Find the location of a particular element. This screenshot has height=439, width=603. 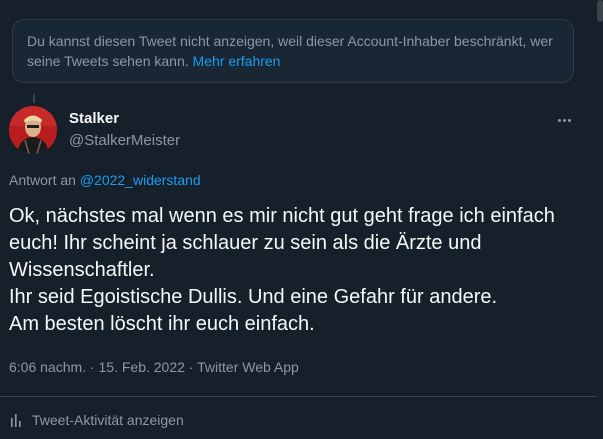

bar-chart-icon is located at coordinates (16, 420).